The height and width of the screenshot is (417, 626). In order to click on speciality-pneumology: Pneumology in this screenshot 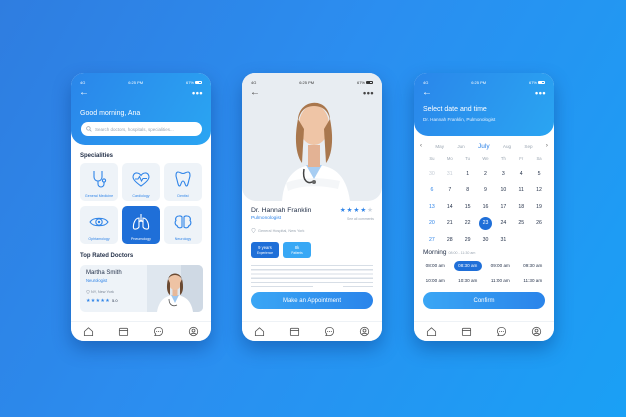, I will do `click(141, 225)`.